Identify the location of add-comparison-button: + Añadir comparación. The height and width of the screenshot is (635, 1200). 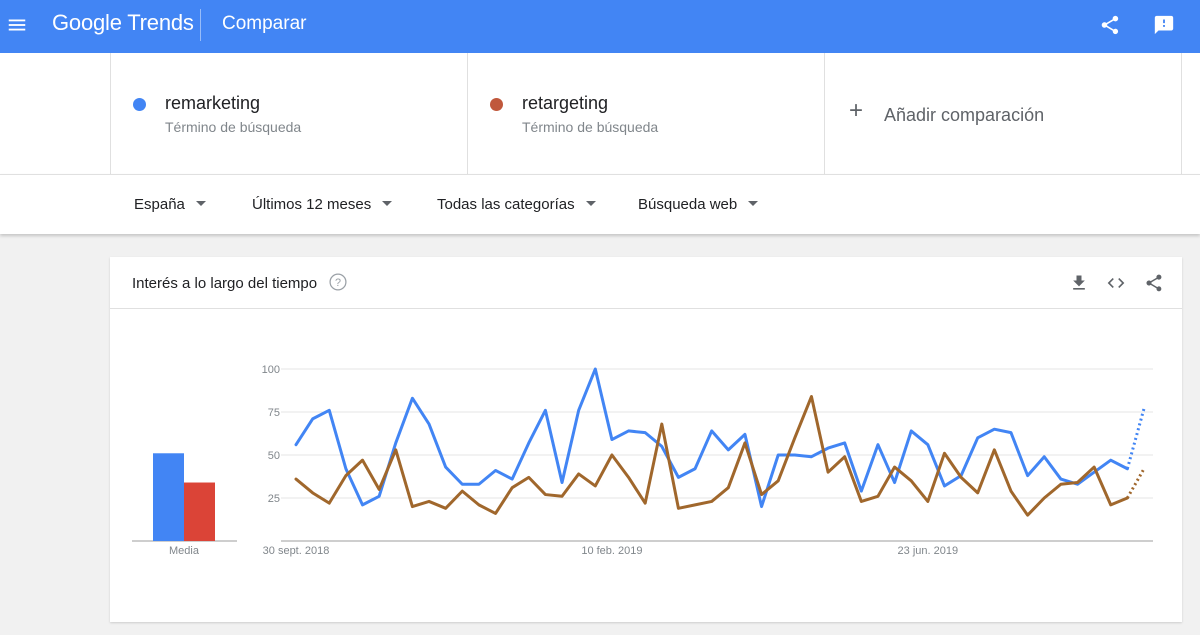
(1003, 113).